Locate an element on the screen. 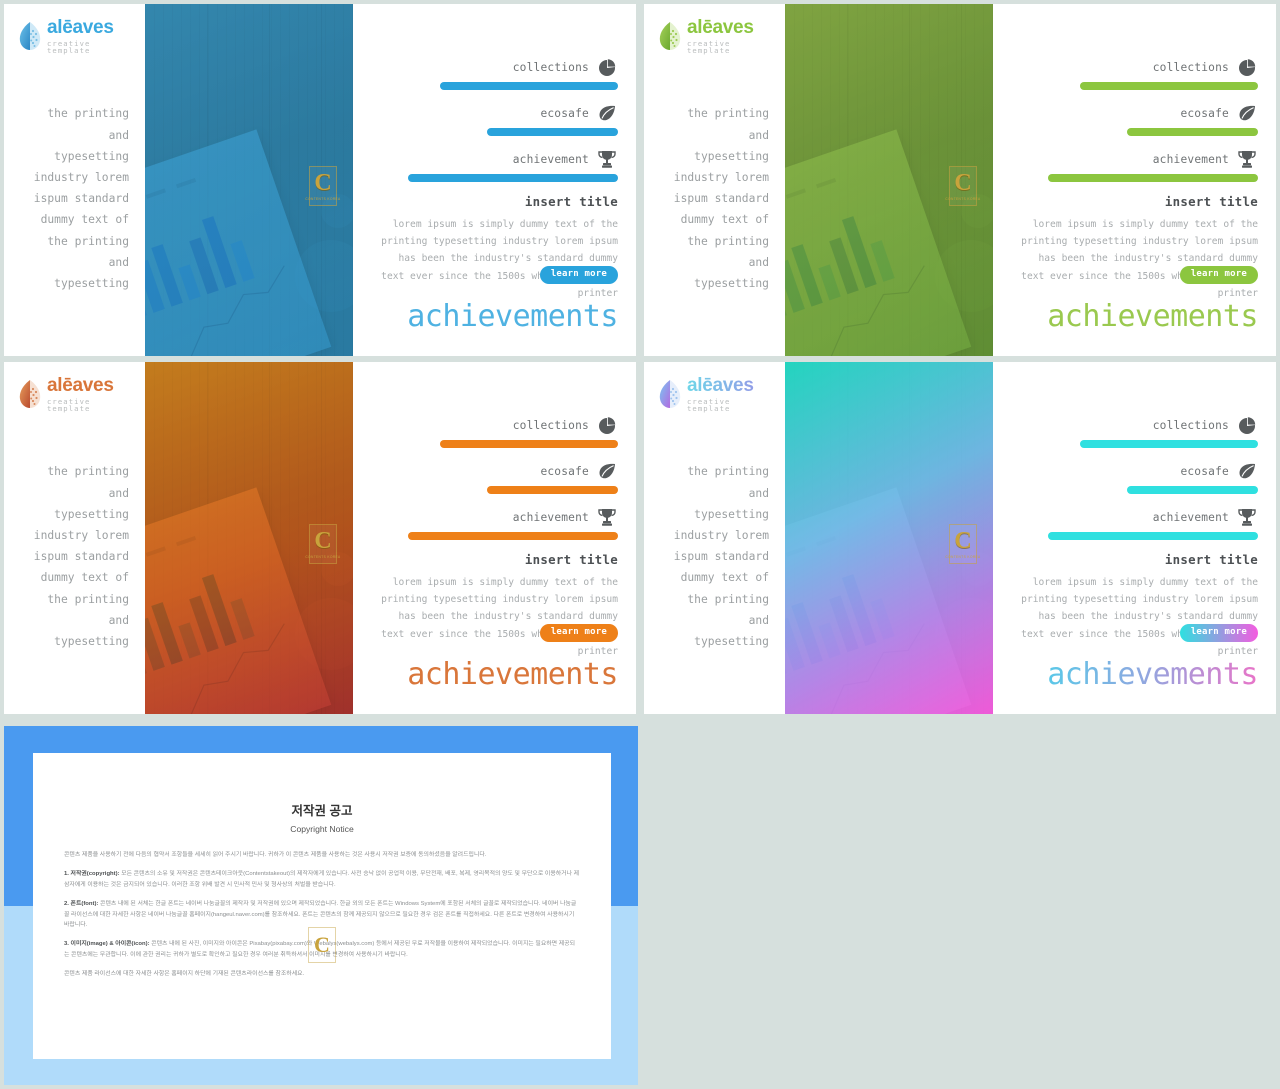  copyright-watermark: C is located at coordinates (322, 945).